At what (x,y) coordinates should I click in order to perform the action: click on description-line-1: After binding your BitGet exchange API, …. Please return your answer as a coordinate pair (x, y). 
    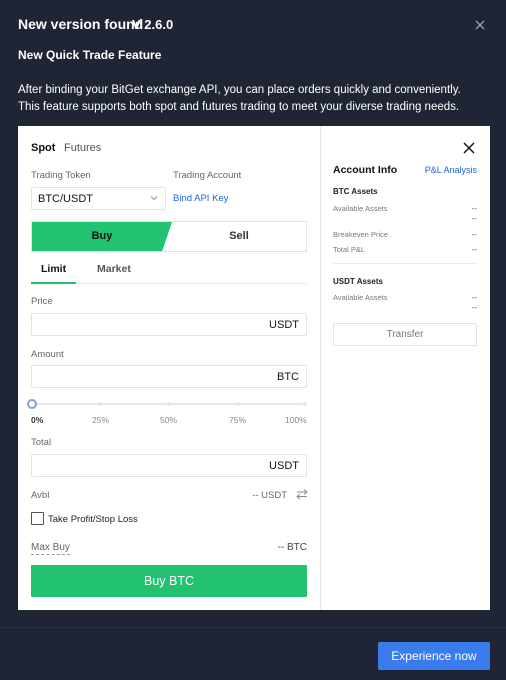
    Looking at the image, I should click on (239, 90).